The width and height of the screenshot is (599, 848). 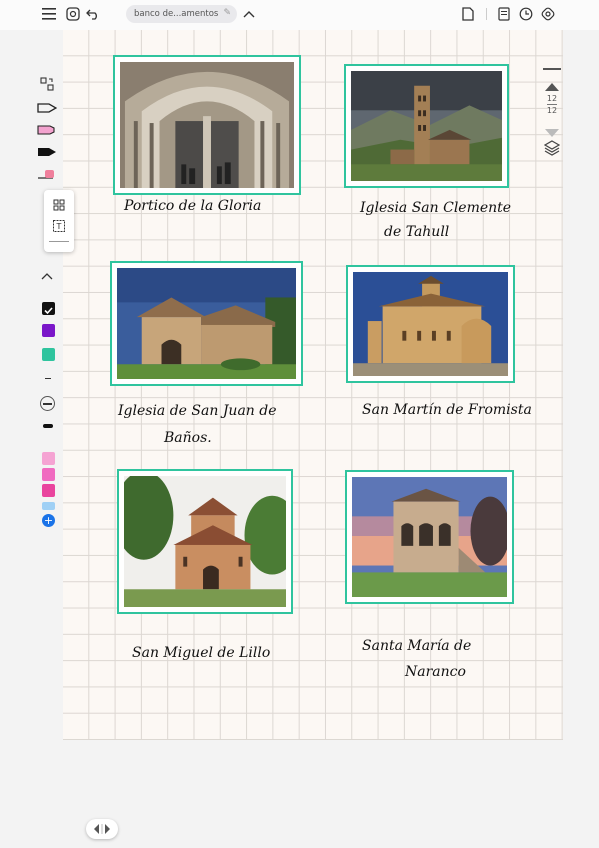 I want to click on chevron-up-icon, so click(x=249, y=14).